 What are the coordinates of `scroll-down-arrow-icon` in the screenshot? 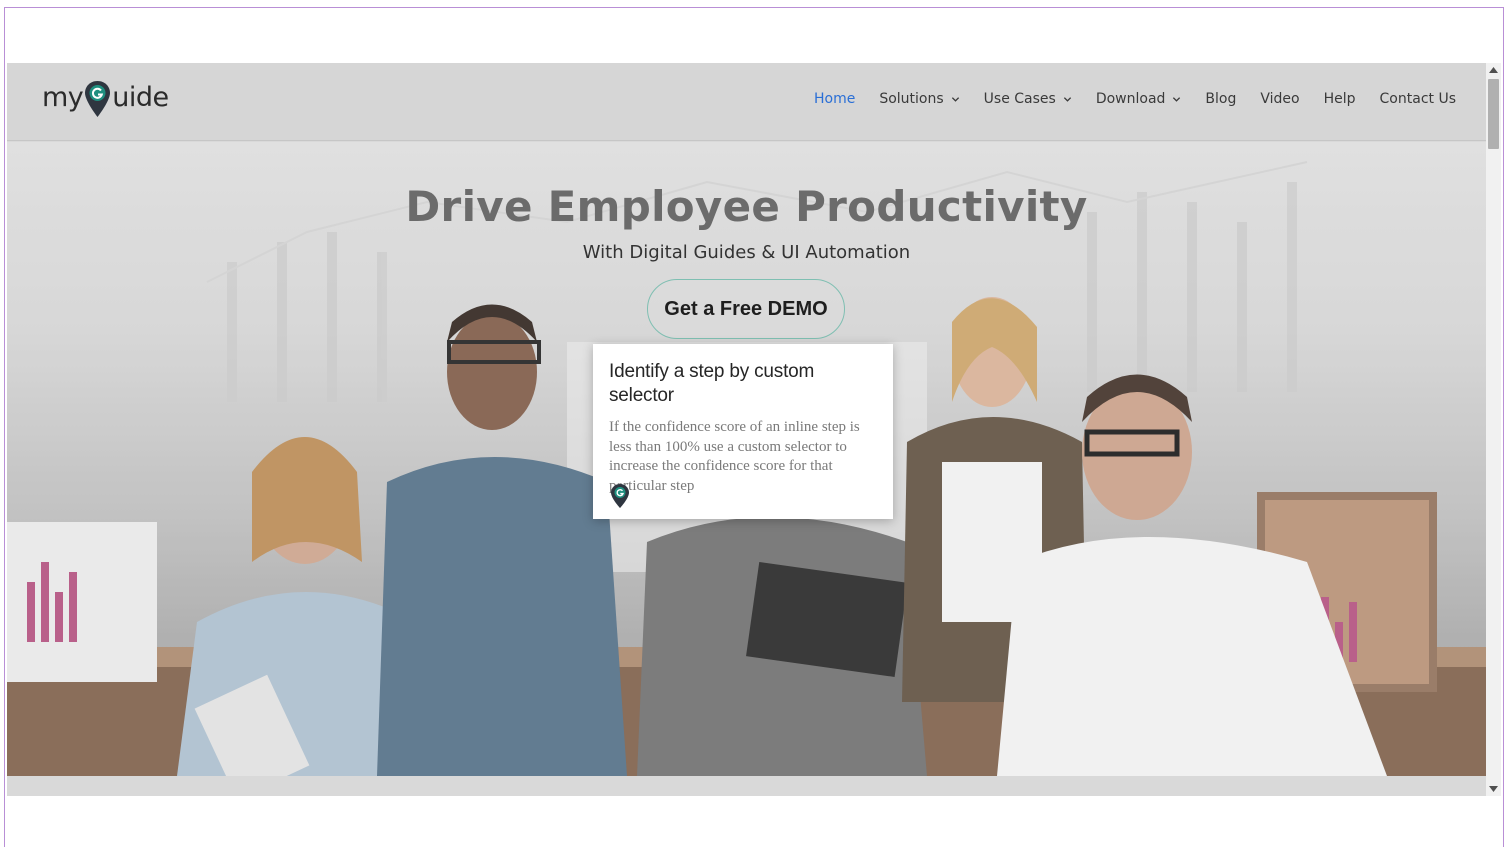 It's located at (1493, 789).